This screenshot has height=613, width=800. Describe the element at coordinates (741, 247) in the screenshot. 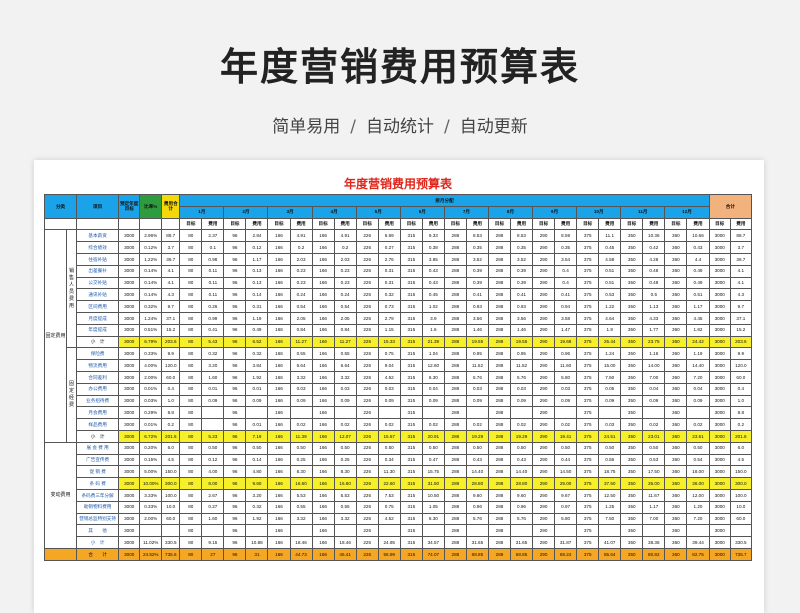

I see `value-cell: 3.7` at that location.